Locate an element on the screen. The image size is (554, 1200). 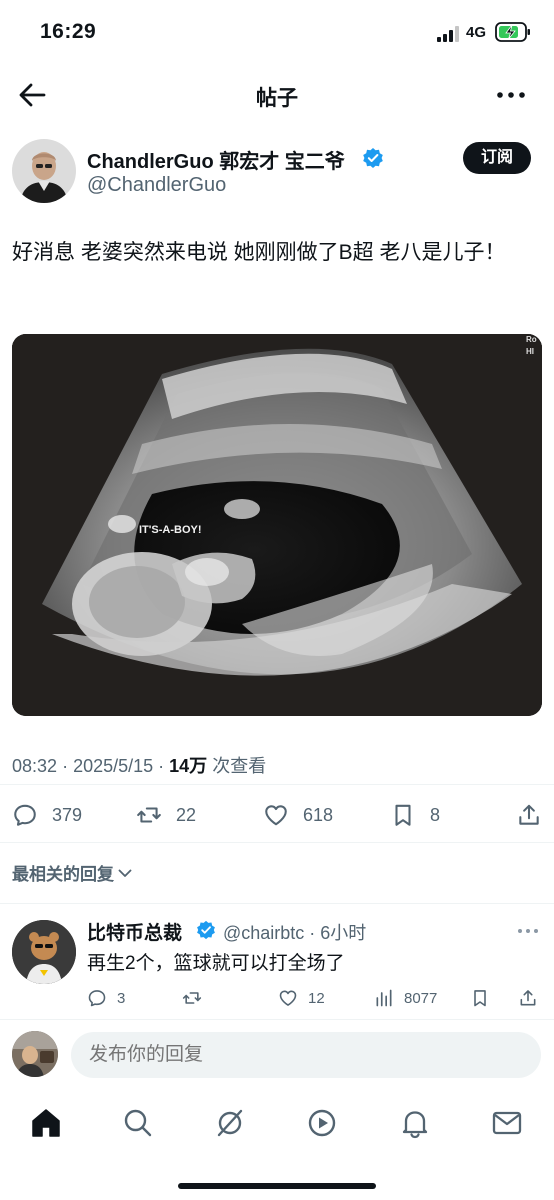
reply-reply-count: 3 is located at coordinates (121, 998).